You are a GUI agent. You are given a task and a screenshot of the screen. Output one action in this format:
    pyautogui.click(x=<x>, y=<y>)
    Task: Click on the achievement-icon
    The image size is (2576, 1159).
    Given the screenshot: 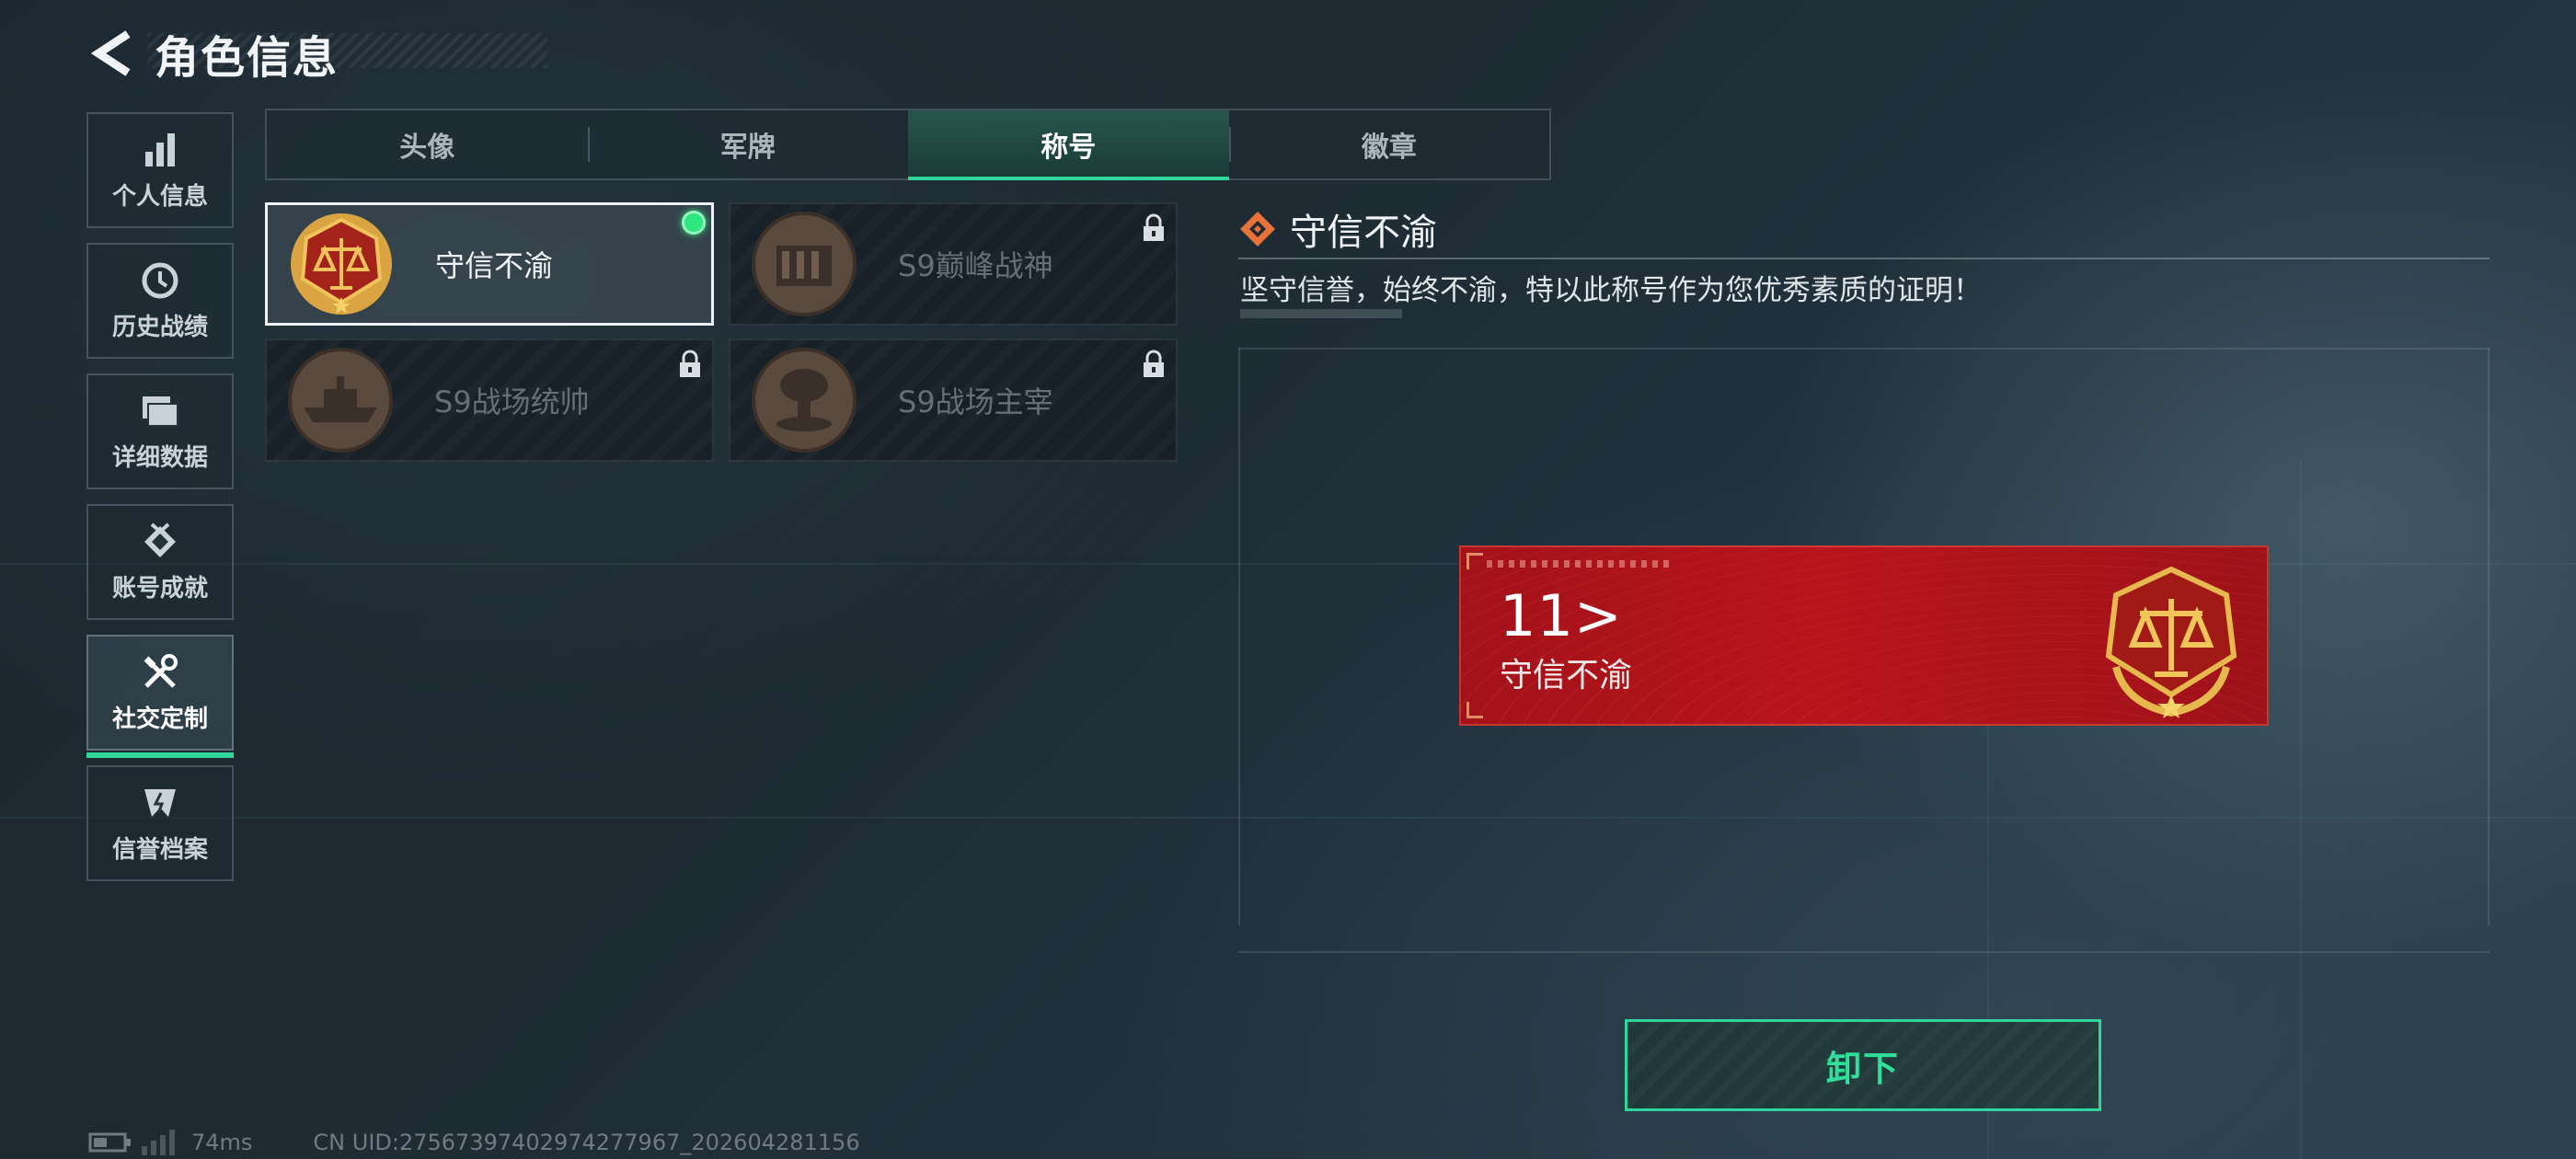 What is the action you would take?
    pyautogui.click(x=160, y=542)
    